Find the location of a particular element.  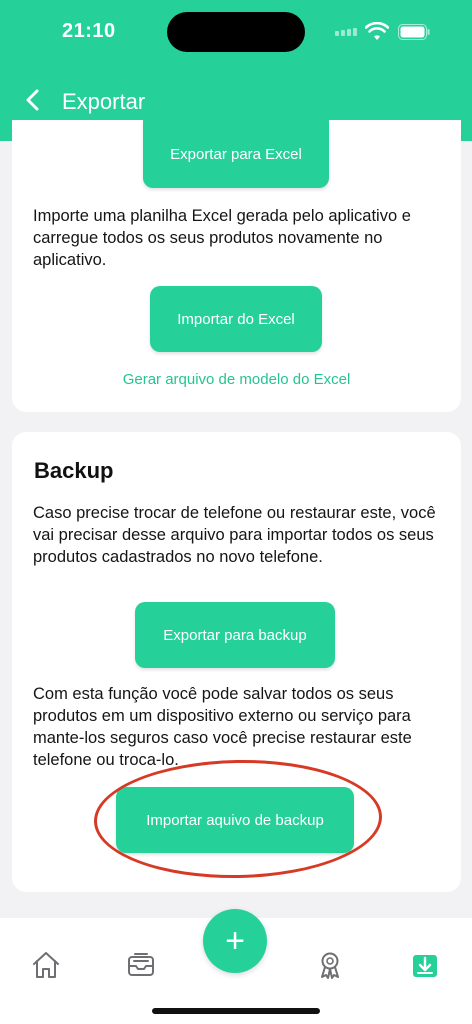

signal-icon is located at coordinates (346, 32).